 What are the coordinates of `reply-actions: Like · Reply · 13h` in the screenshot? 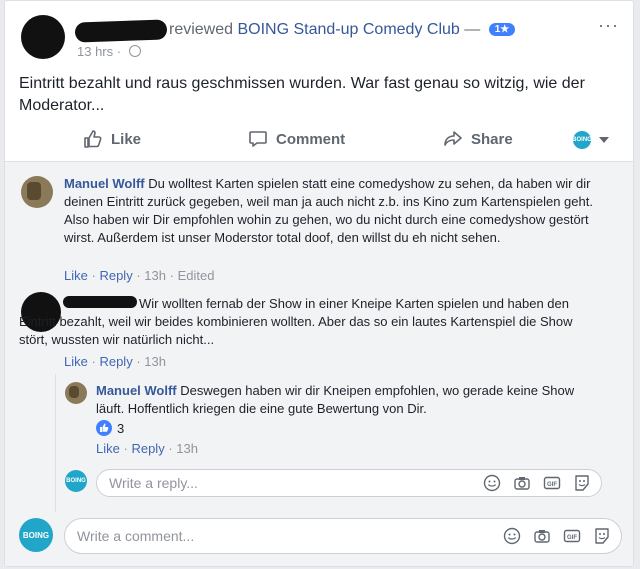 It's located at (147, 448).